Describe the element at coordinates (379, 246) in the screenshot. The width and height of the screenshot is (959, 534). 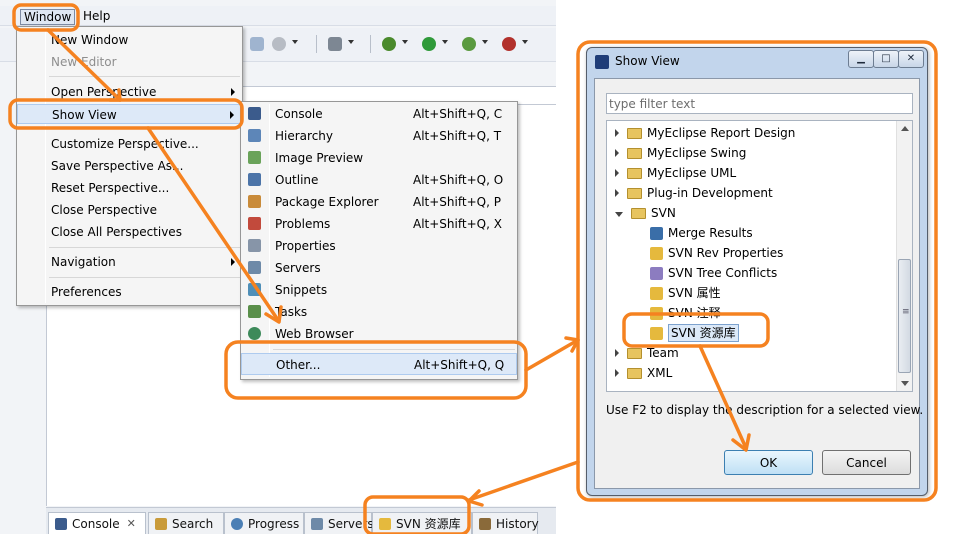
I see `menu-item-properties: Properties` at that location.